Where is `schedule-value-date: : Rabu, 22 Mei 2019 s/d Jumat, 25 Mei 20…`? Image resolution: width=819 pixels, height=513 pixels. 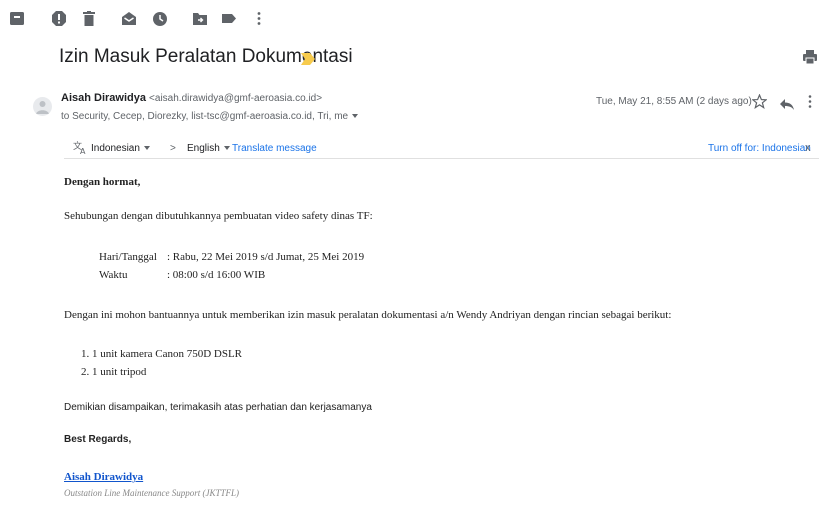 schedule-value-date: : Rabu, 22 Mei 2019 s/d Jumat, 25 Mei 20… is located at coordinates (266, 257).